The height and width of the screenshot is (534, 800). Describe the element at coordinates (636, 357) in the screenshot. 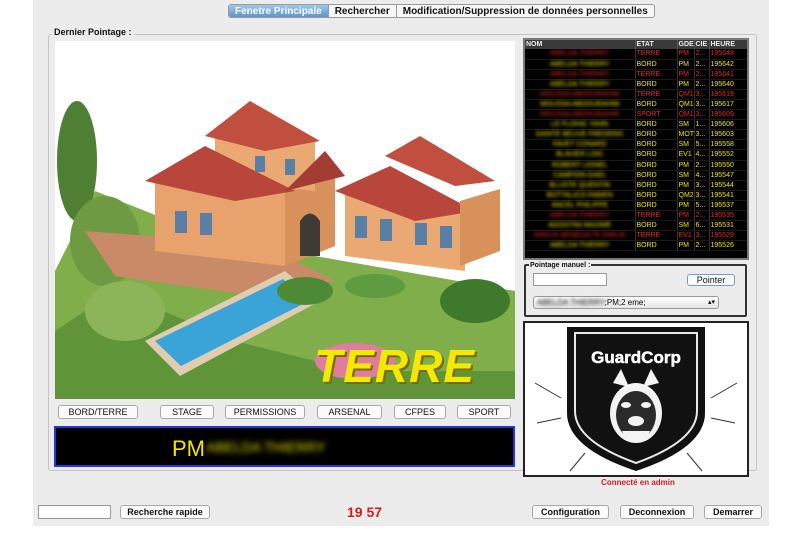

I see `guardcorp-brand-text: GuardCorp` at that location.